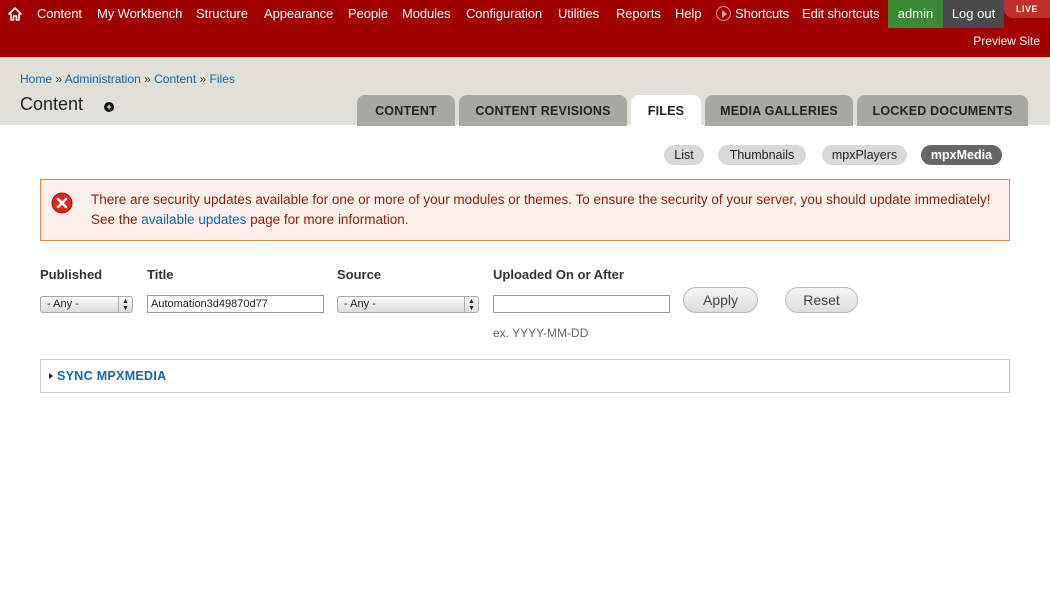  I want to click on subtab-thumbnails: Thumbnails, so click(762, 155).